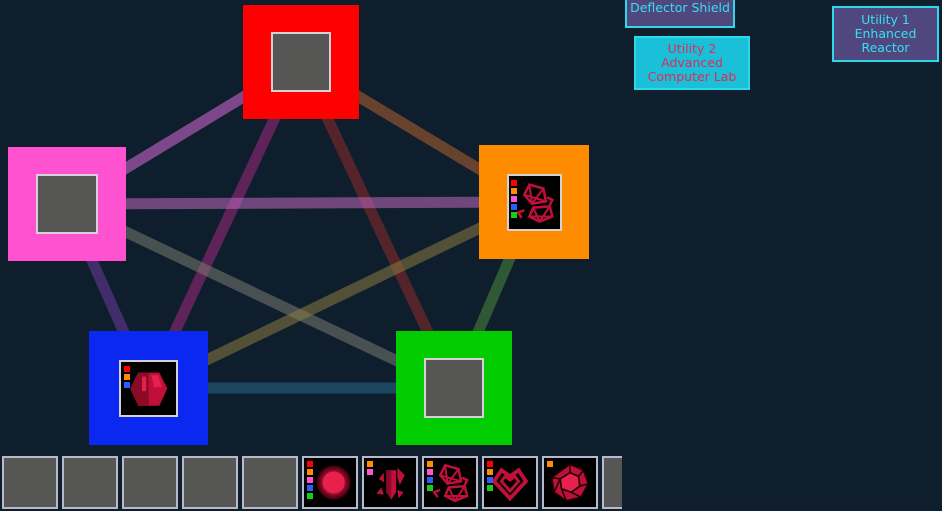  I want to click on graph-node-ff52d0, so click(67, 204).